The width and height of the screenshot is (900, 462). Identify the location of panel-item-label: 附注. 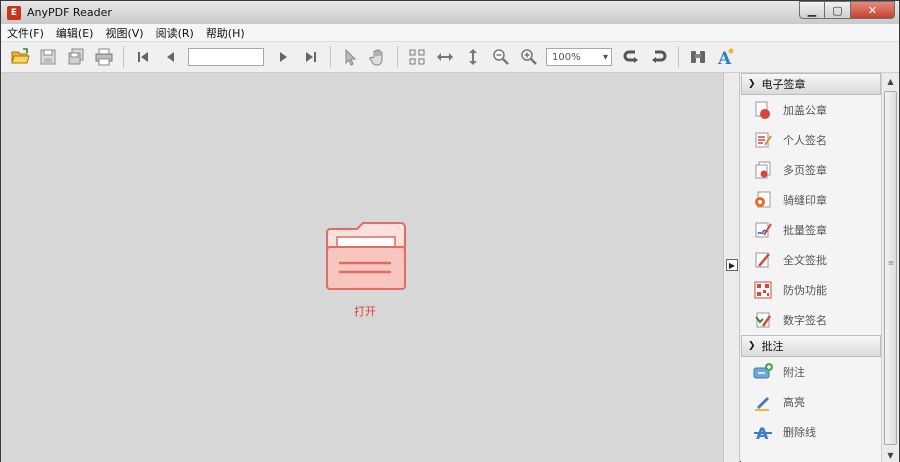
(794, 372).